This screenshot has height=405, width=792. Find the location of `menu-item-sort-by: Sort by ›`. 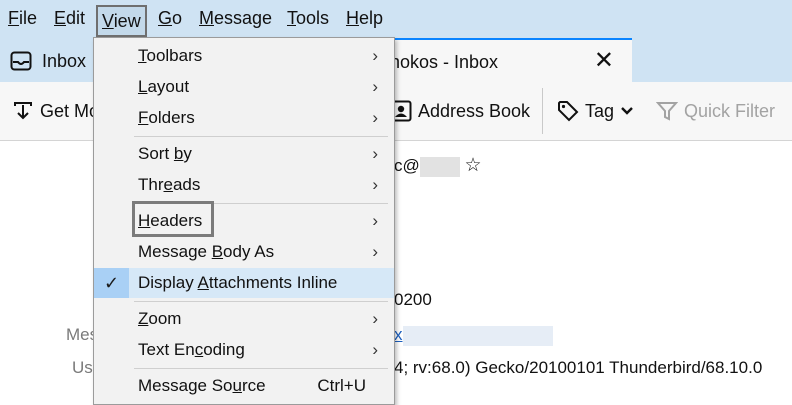

menu-item-sort-by: Sort by › is located at coordinates (244, 154).